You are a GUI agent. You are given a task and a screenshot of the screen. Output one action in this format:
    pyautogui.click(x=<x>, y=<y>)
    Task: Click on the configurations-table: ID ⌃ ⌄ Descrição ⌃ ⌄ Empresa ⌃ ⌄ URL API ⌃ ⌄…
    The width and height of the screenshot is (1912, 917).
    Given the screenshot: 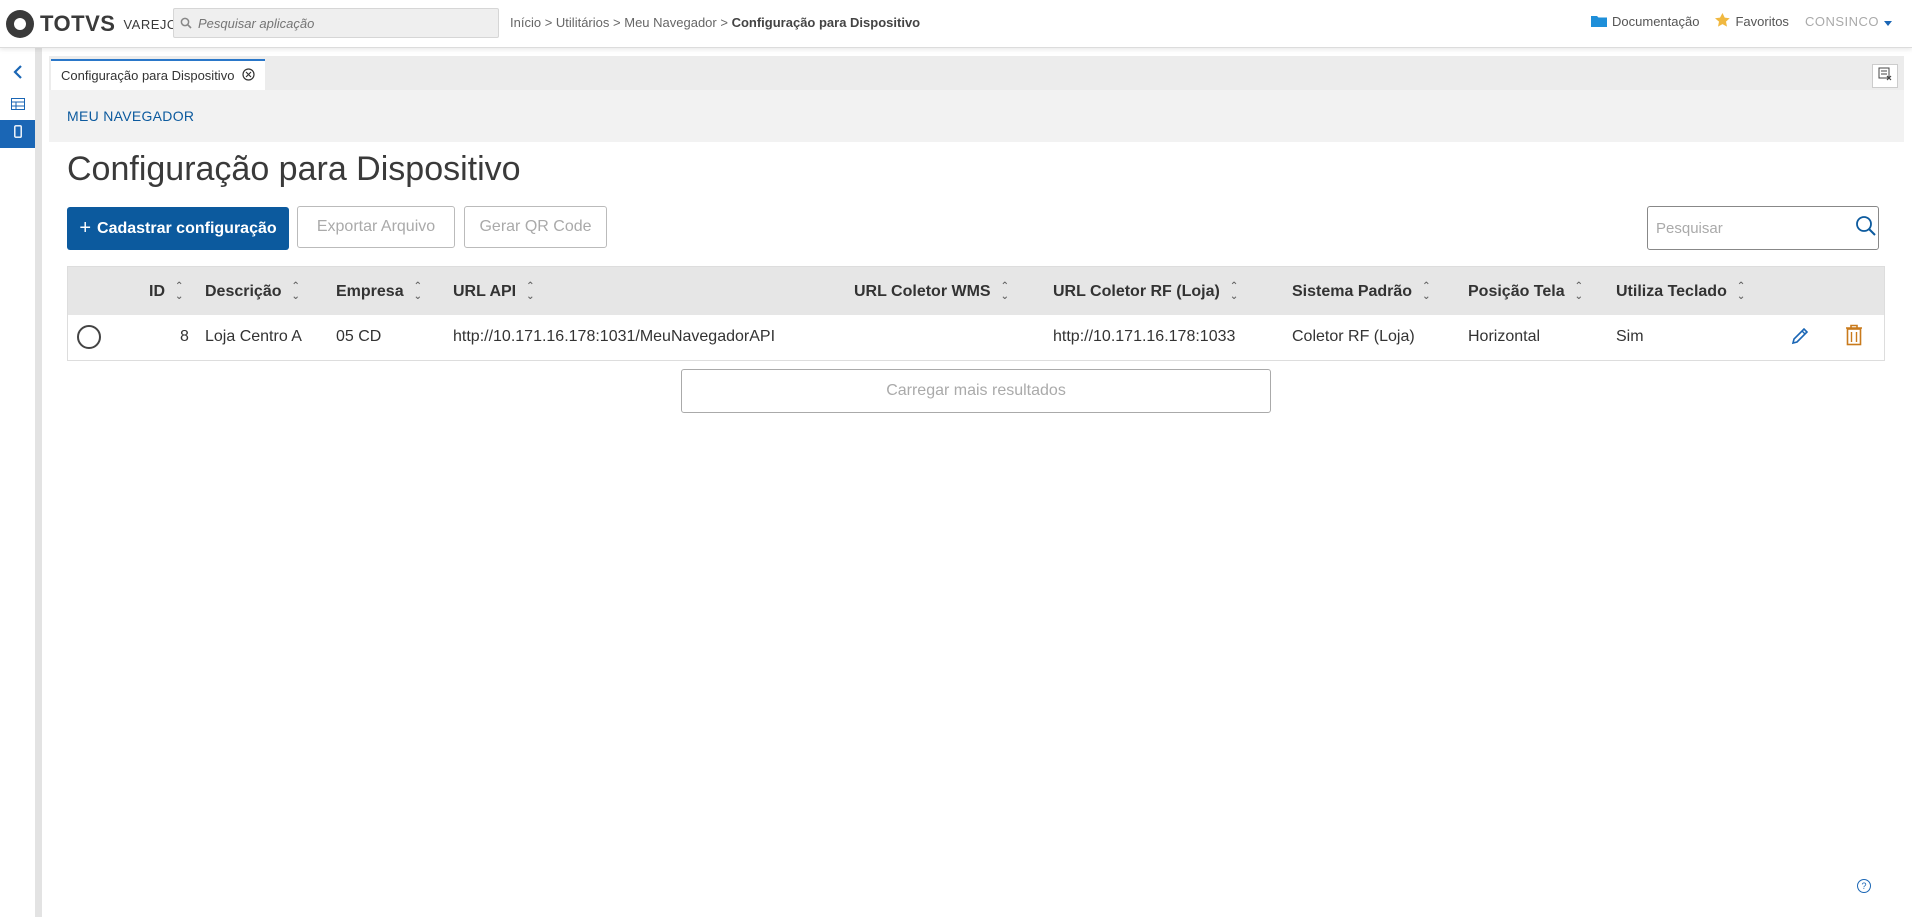 What is the action you would take?
    pyautogui.click(x=976, y=313)
    